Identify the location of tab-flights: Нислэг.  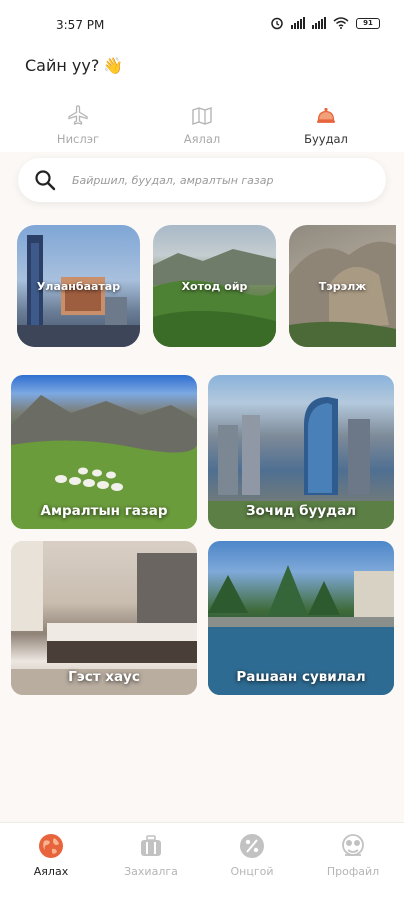
(78, 125).